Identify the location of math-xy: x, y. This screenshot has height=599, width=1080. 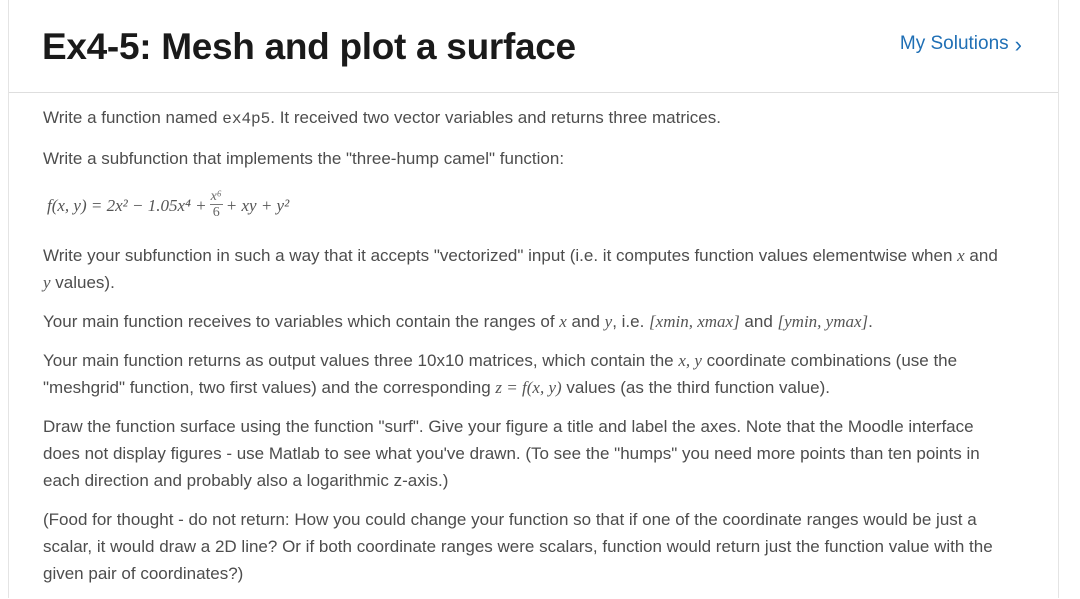
(690, 360).